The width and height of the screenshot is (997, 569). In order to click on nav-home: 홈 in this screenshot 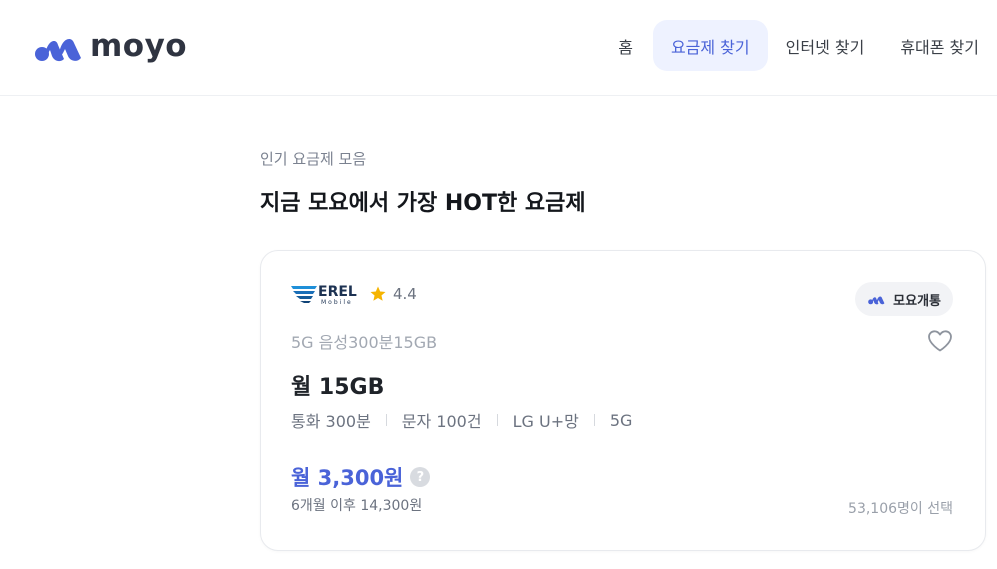, I will do `click(625, 45)`.